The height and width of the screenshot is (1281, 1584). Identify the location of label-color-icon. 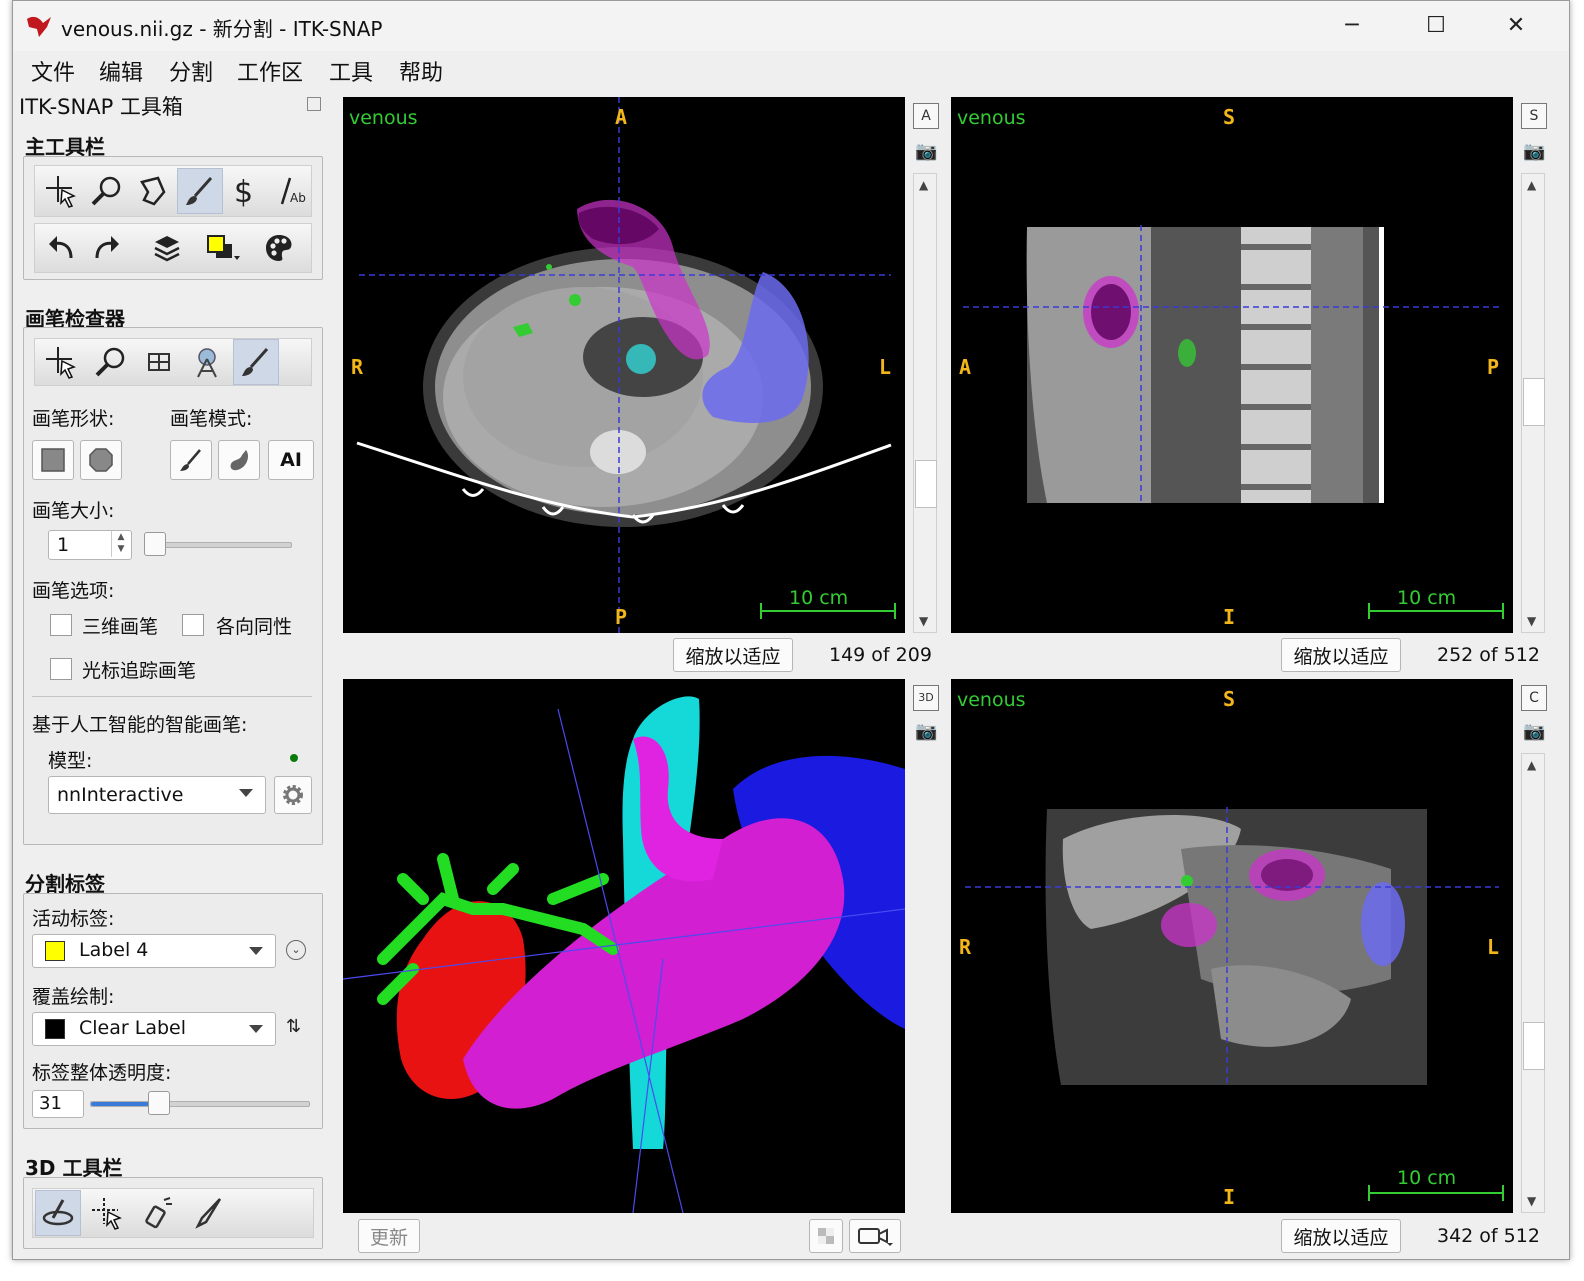
(223, 248).